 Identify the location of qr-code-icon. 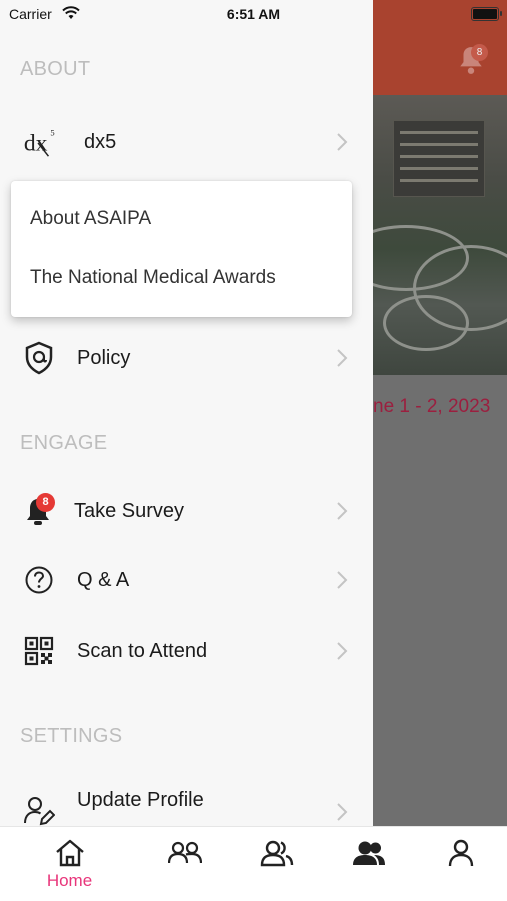
(39, 651).